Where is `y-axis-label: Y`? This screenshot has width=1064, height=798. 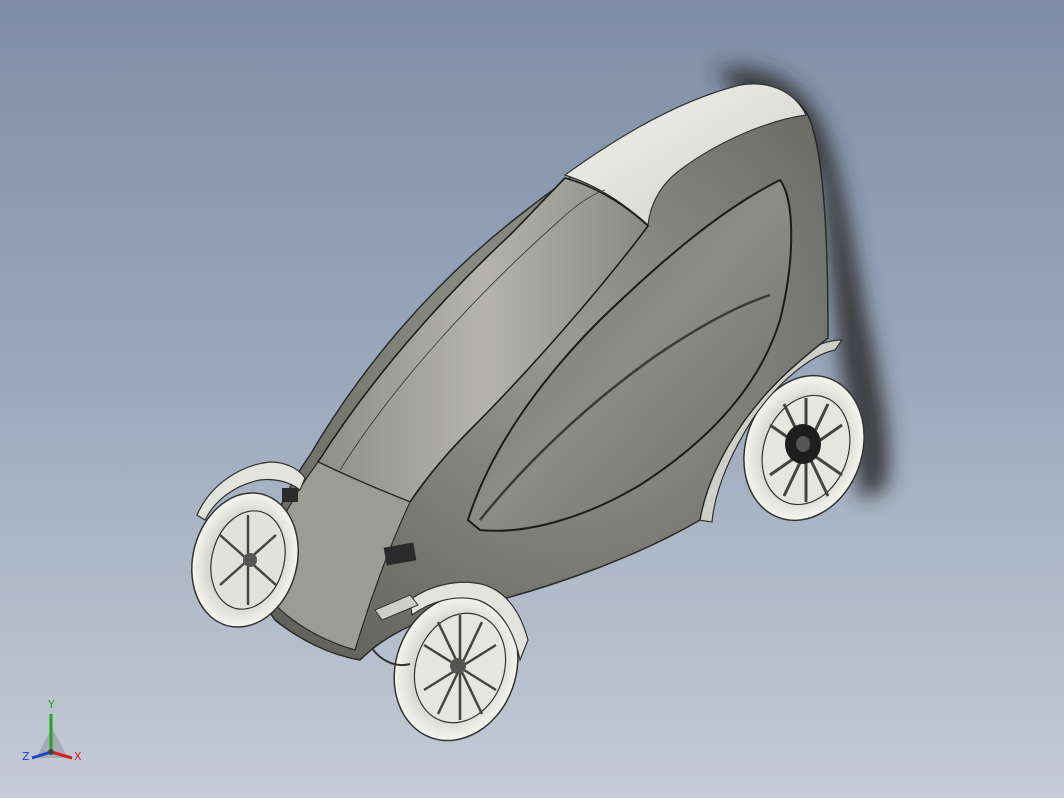
y-axis-label: Y is located at coordinates (51, 704).